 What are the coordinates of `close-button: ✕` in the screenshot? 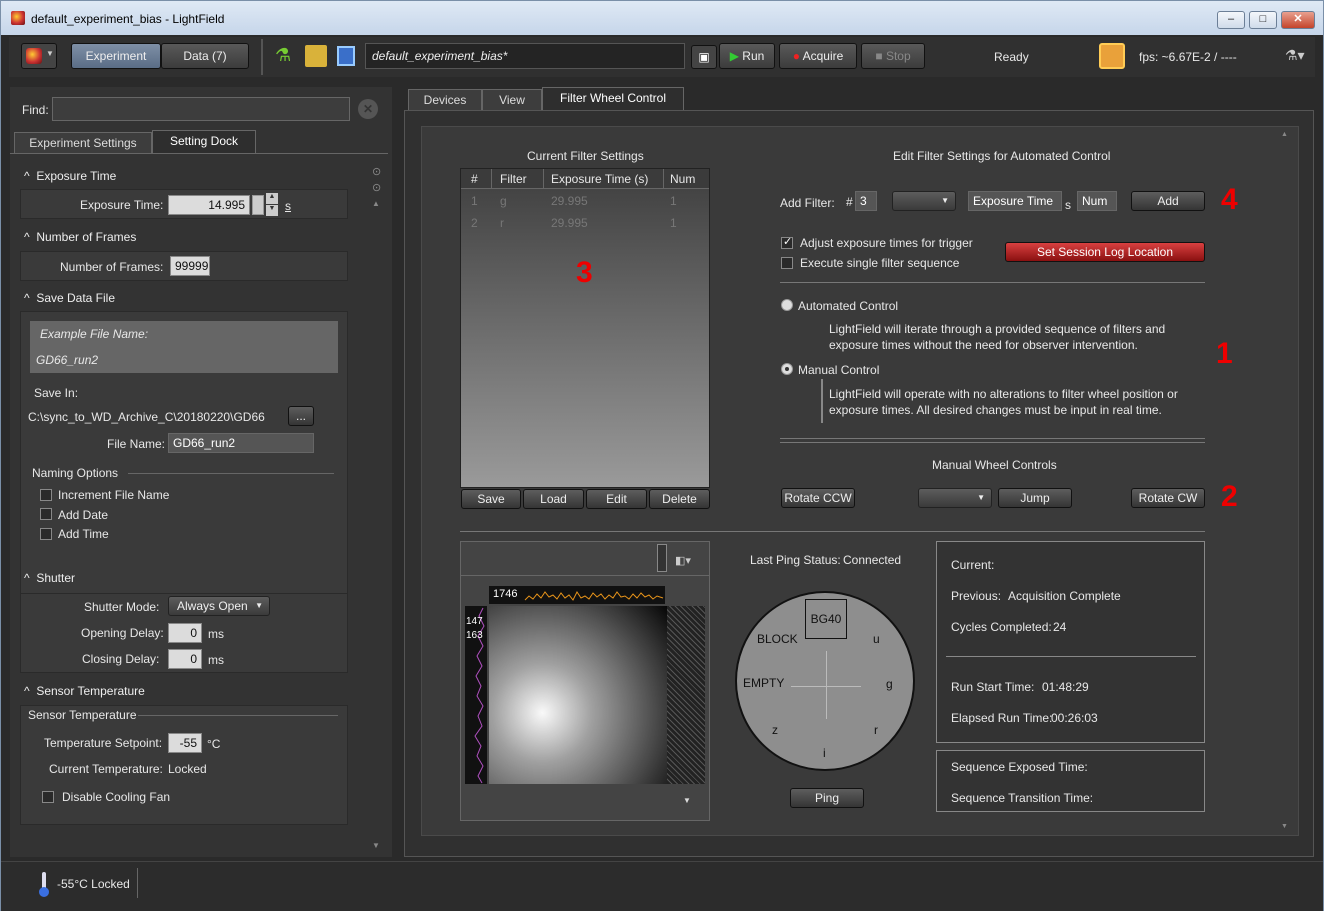 It's located at (1298, 20).